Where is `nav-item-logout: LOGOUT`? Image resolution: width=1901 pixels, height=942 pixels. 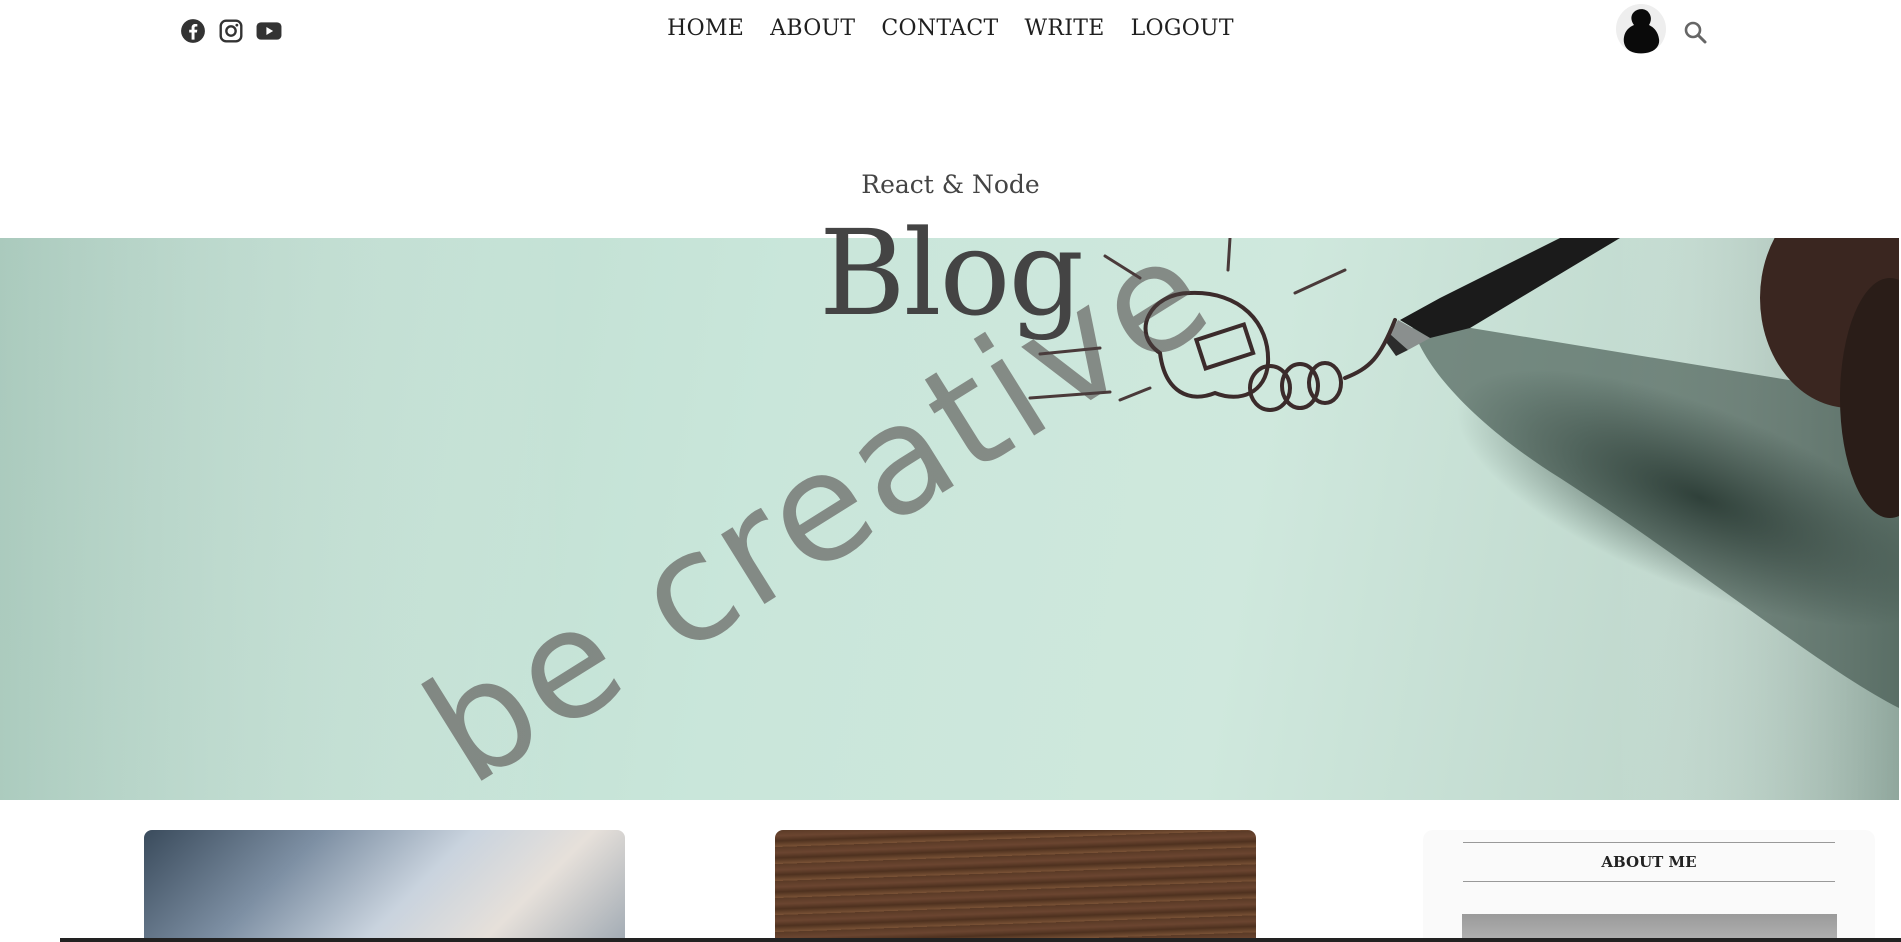
nav-item-logout: LOGOUT is located at coordinates (1182, 28).